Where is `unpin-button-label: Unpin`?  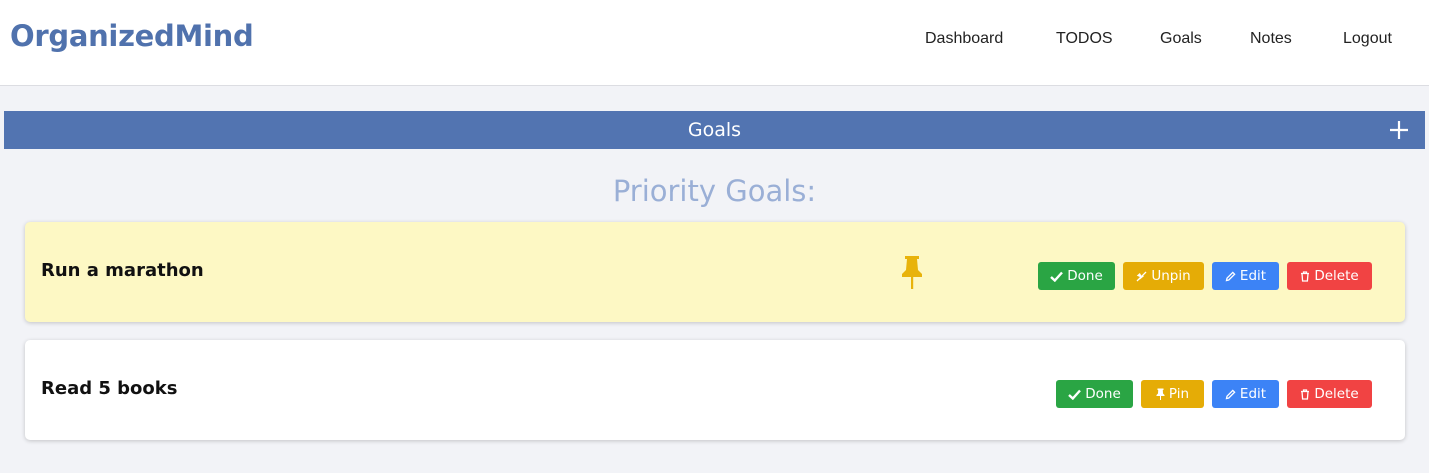
unpin-button-label: Unpin is located at coordinates (1171, 276).